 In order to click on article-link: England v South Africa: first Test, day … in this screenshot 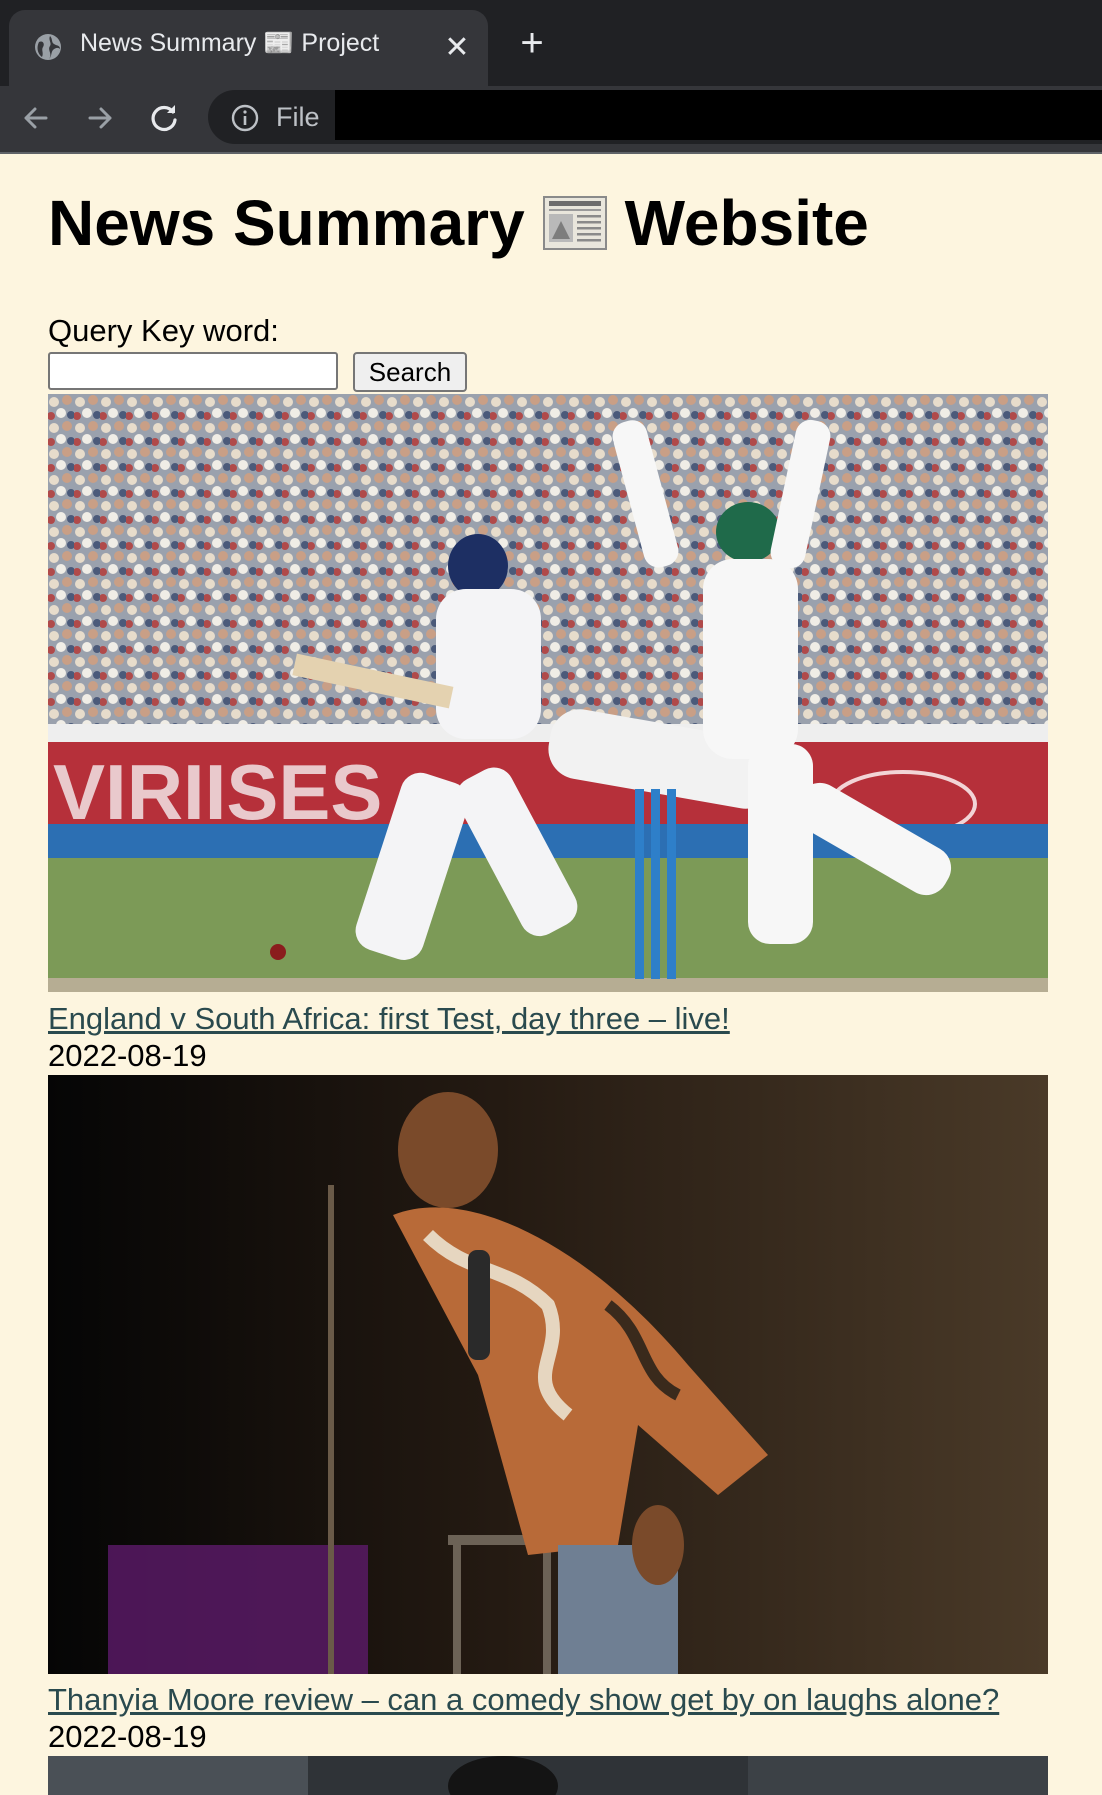, I will do `click(389, 1019)`.